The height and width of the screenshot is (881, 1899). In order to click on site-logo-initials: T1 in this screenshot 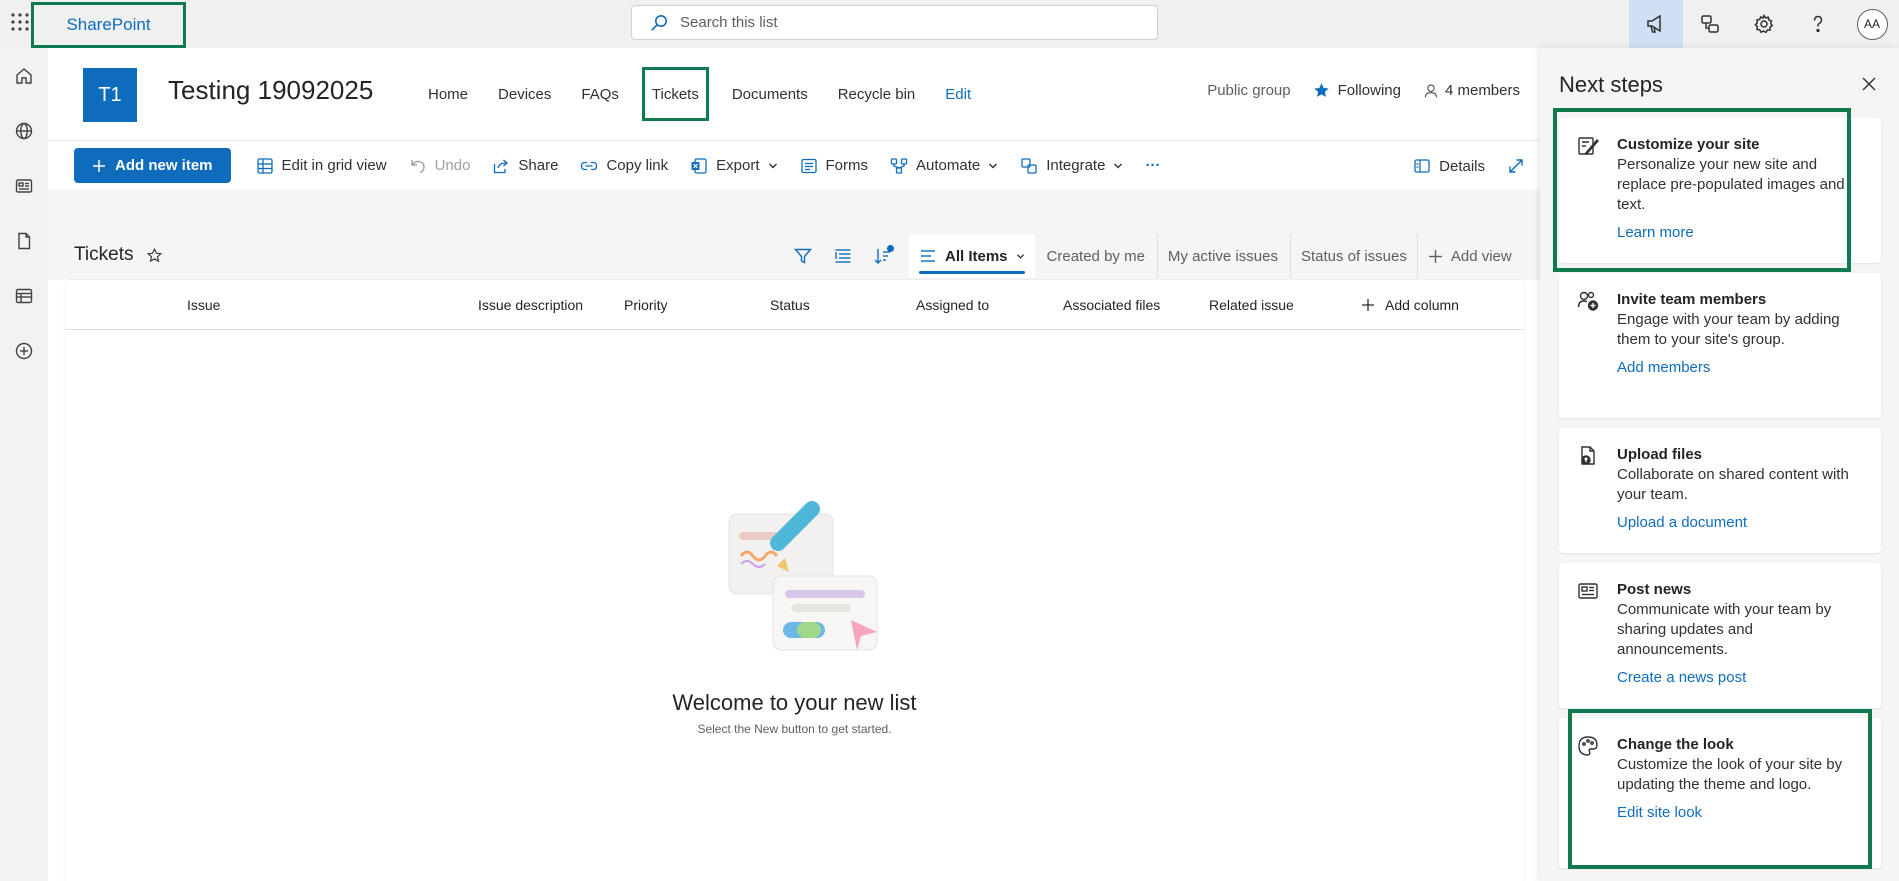, I will do `click(110, 94)`.